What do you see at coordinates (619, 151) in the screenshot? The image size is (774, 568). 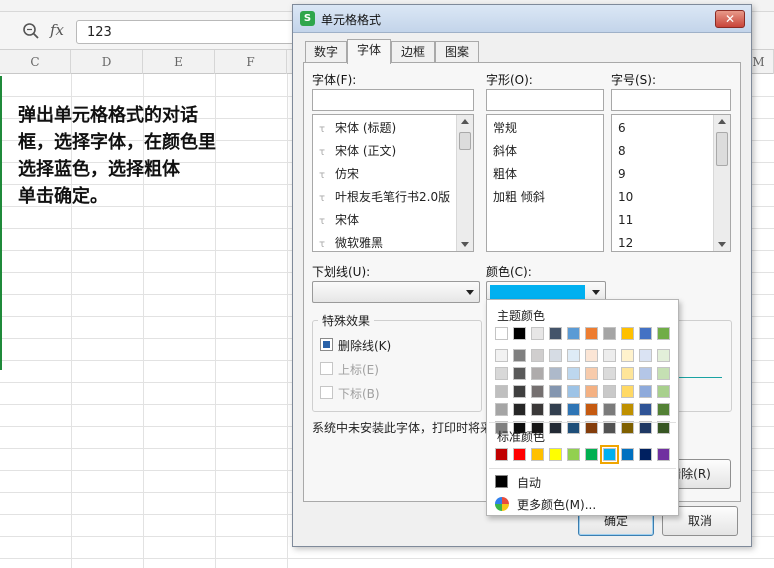 I see `size-list-item: 8` at bounding box center [619, 151].